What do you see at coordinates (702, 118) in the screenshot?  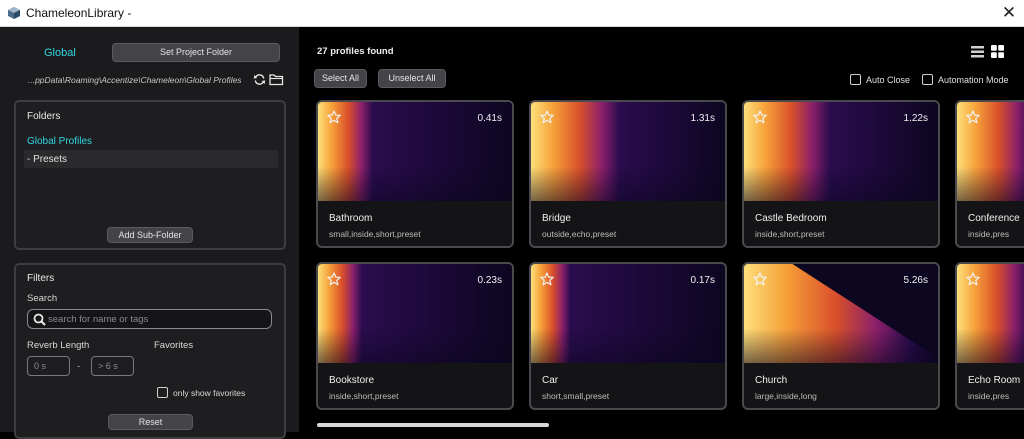 I see `reverb-time: 1.31s` at bounding box center [702, 118].